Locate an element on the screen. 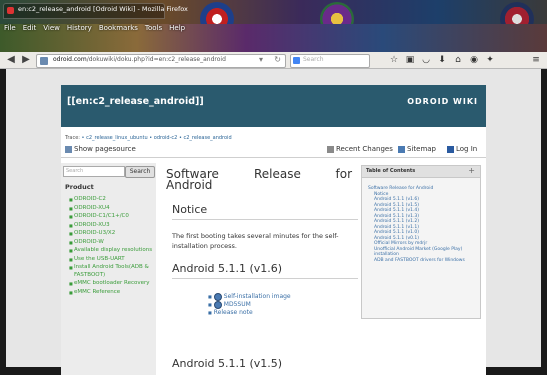  menu-history: History is located at coordinates (79, 30).